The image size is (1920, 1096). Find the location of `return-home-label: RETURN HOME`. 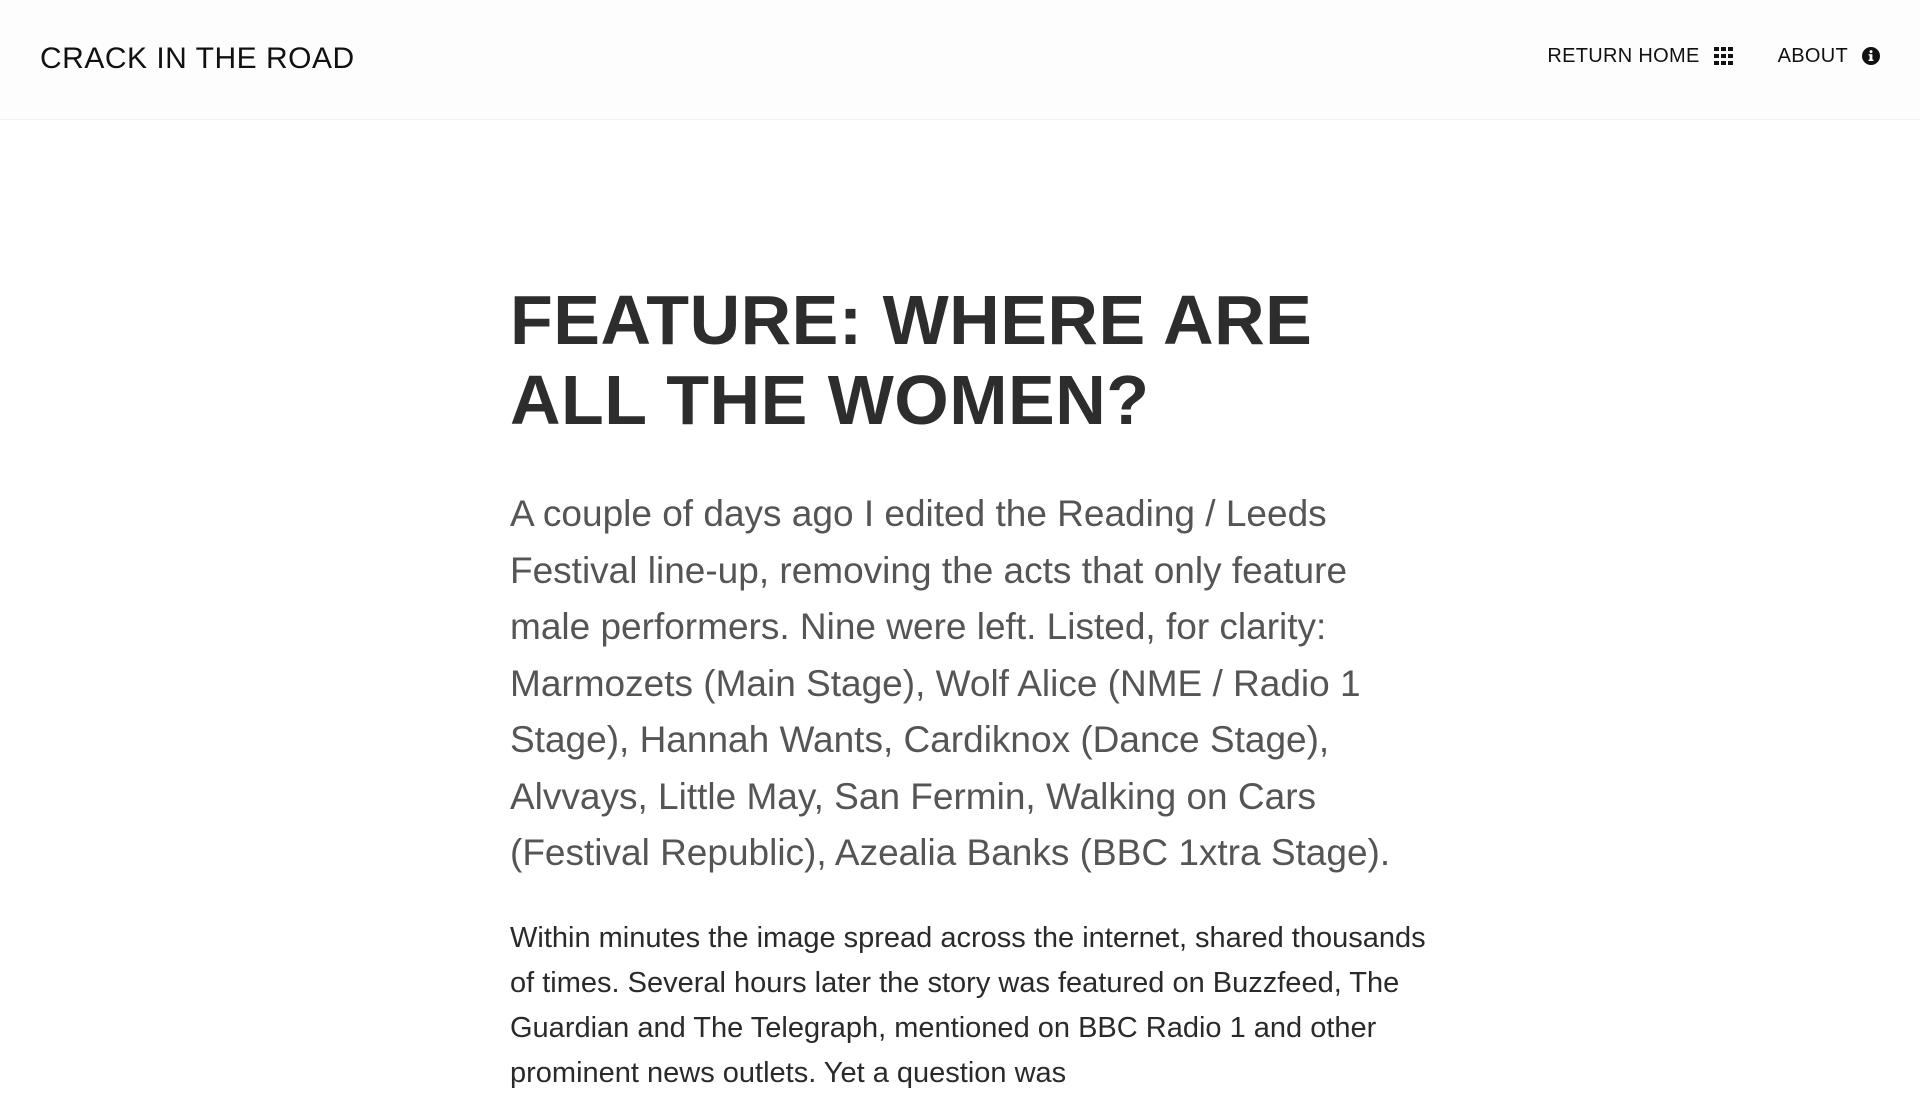

return-home-label: RETURN HOME is located at coordinates (1623, 56).